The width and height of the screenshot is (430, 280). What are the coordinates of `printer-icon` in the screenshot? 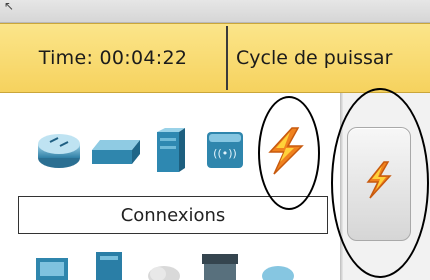 It's located at (220, 266).